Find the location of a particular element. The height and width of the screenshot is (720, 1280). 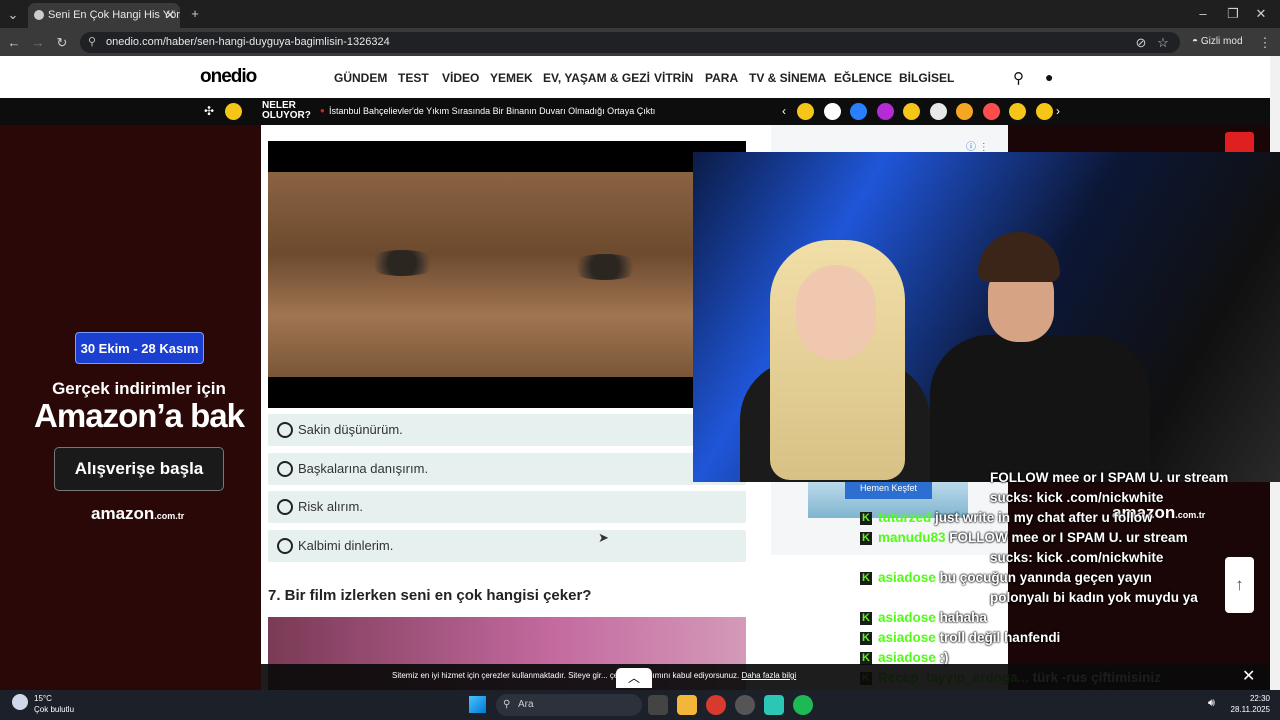

eye-left is located at coordinates (402, 263).